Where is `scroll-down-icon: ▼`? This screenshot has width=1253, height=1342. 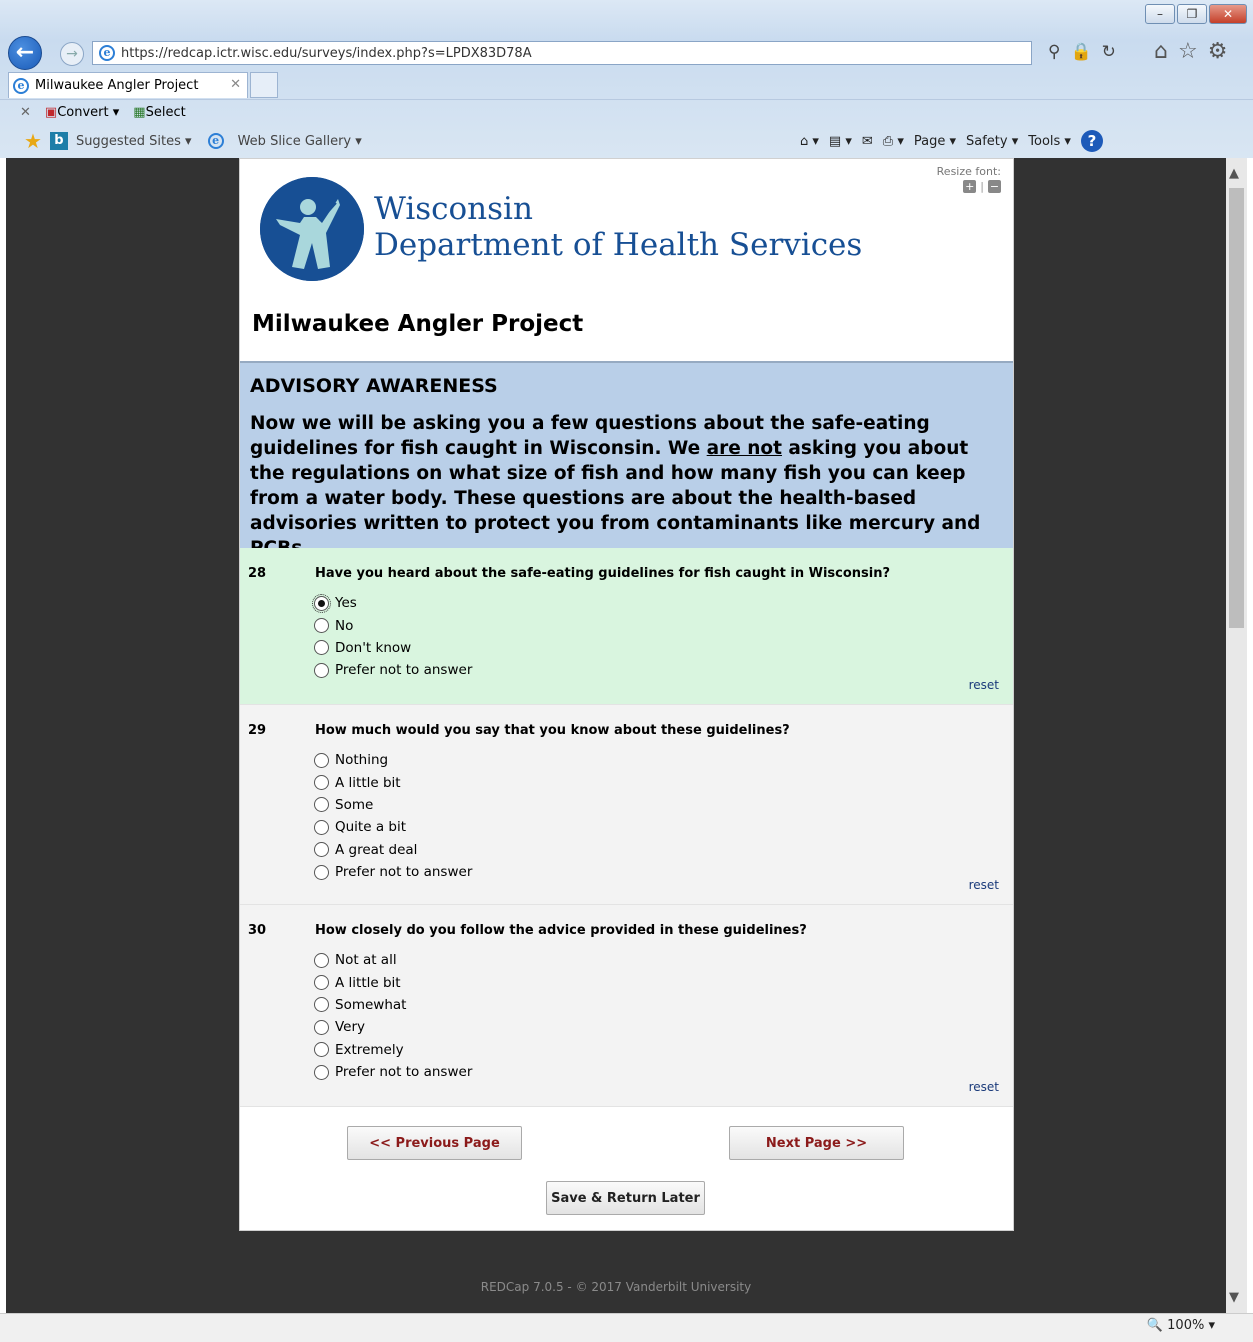
scroll-down-icon: ▼ is located at coordinates (1234, 1297).